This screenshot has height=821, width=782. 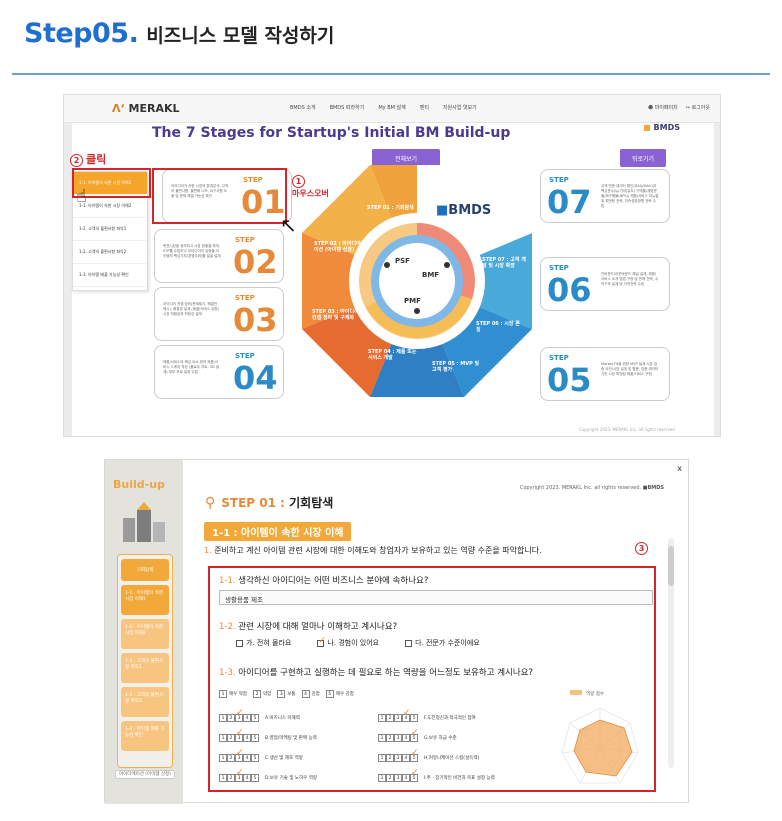 I want to click on rating-scale-legend: 1 매우 약함 2 약함 3 보통 4 강함 5 매우 강함, so click(x=286, y=694).